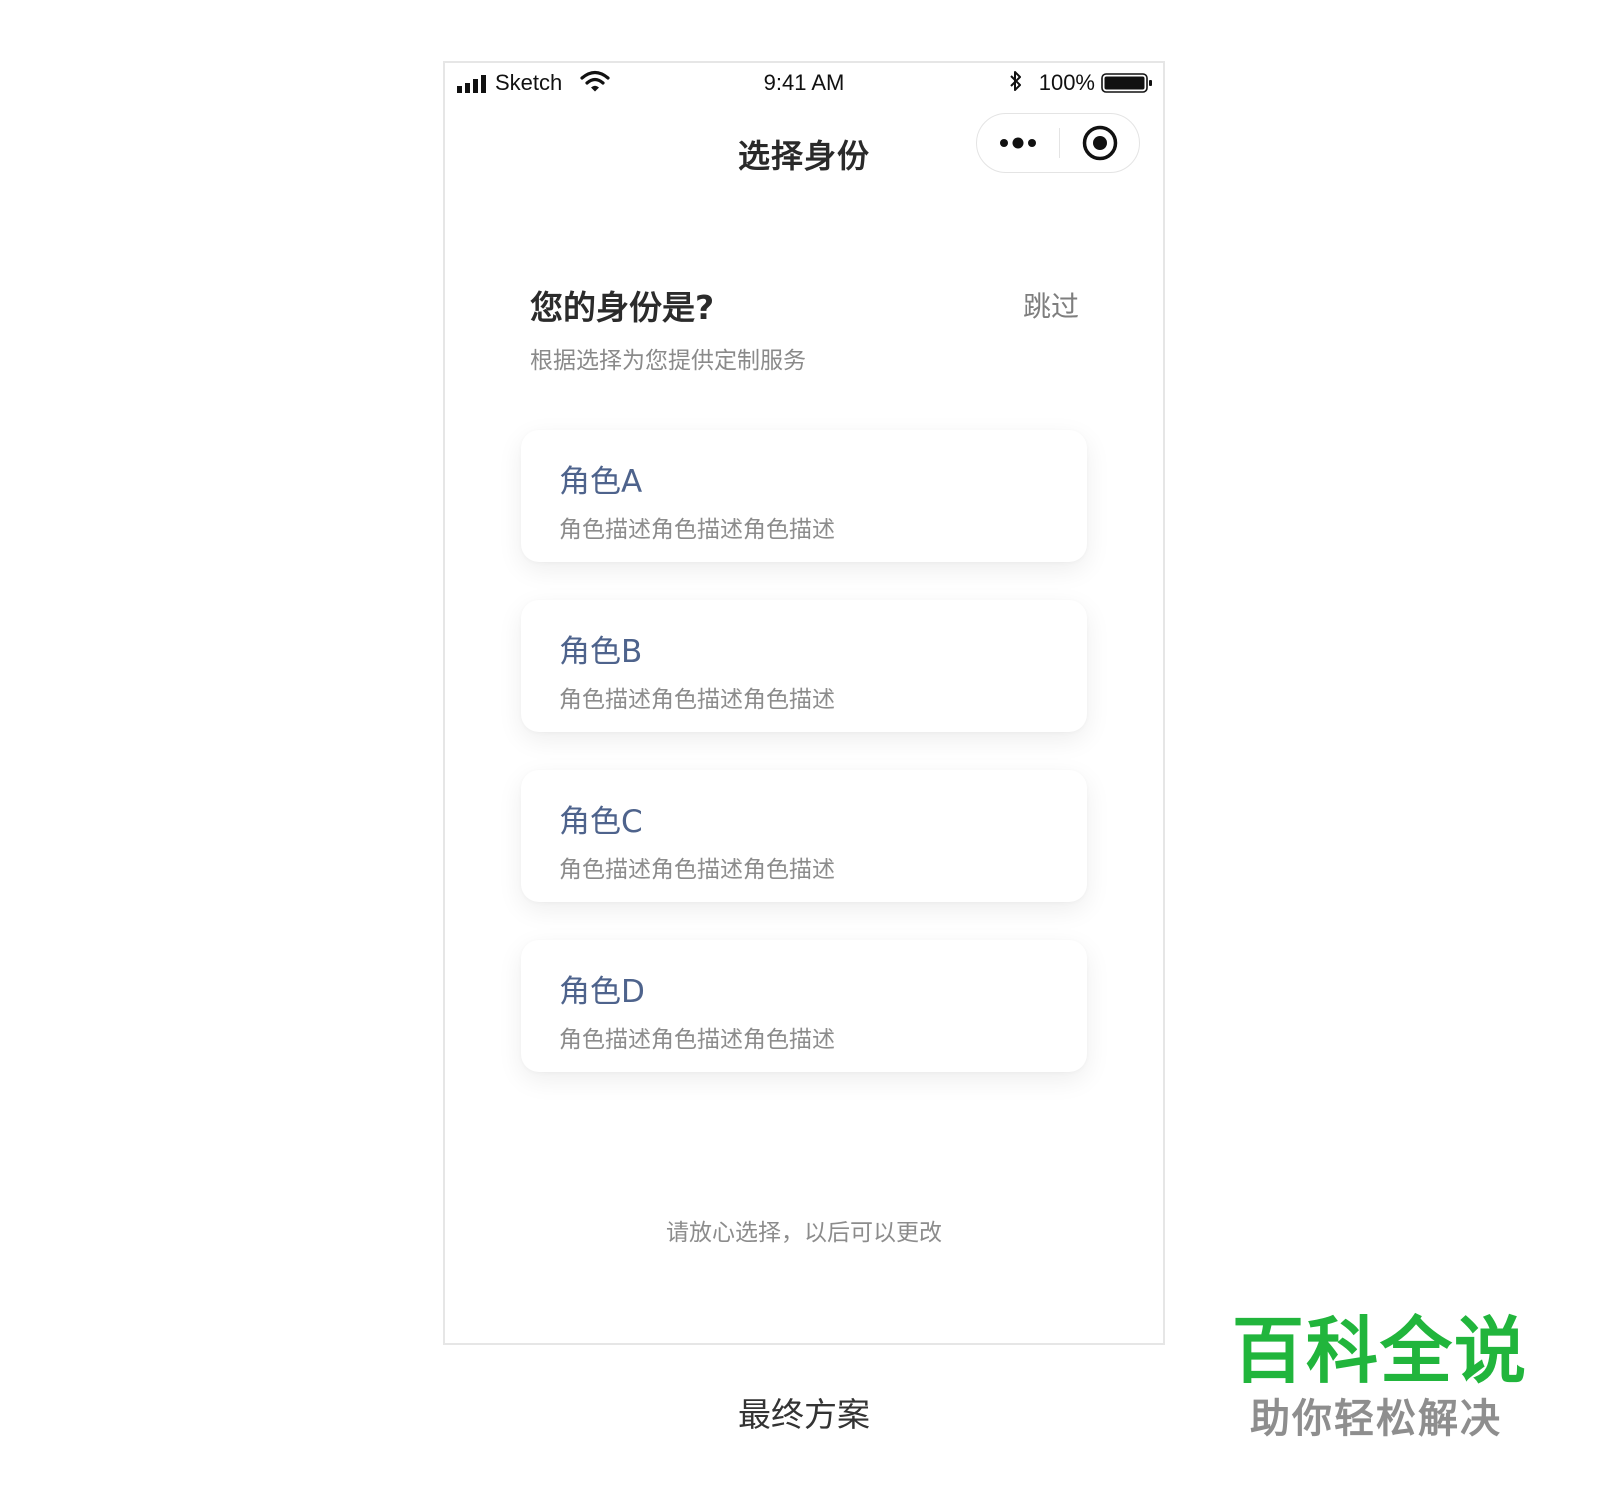 The width and height of the screenshot is (1600, 1490). I want to click on role-title: 角色B, so click(601, 652).